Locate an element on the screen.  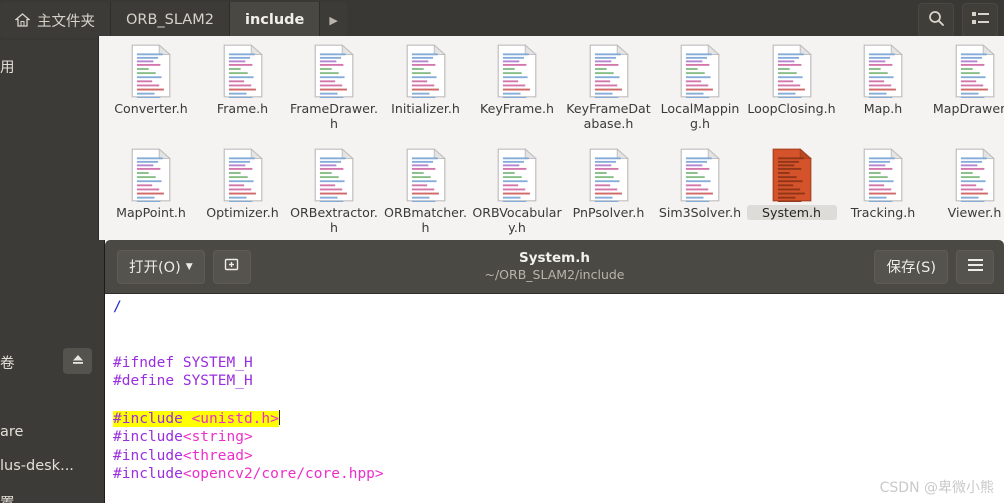
open-button: 打开(O) ▼ is located at coordinates (161, 266).